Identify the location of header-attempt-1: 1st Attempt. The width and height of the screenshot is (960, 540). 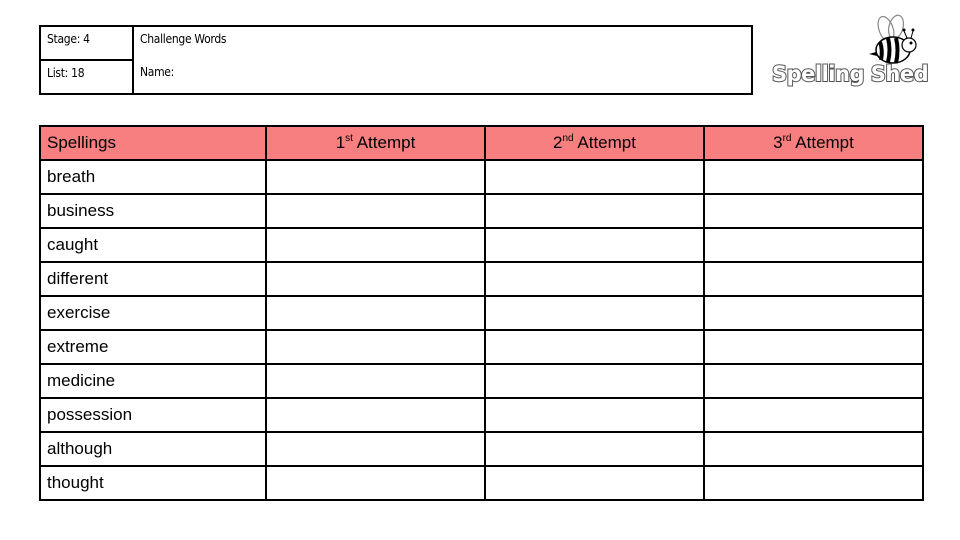
(375, 143).